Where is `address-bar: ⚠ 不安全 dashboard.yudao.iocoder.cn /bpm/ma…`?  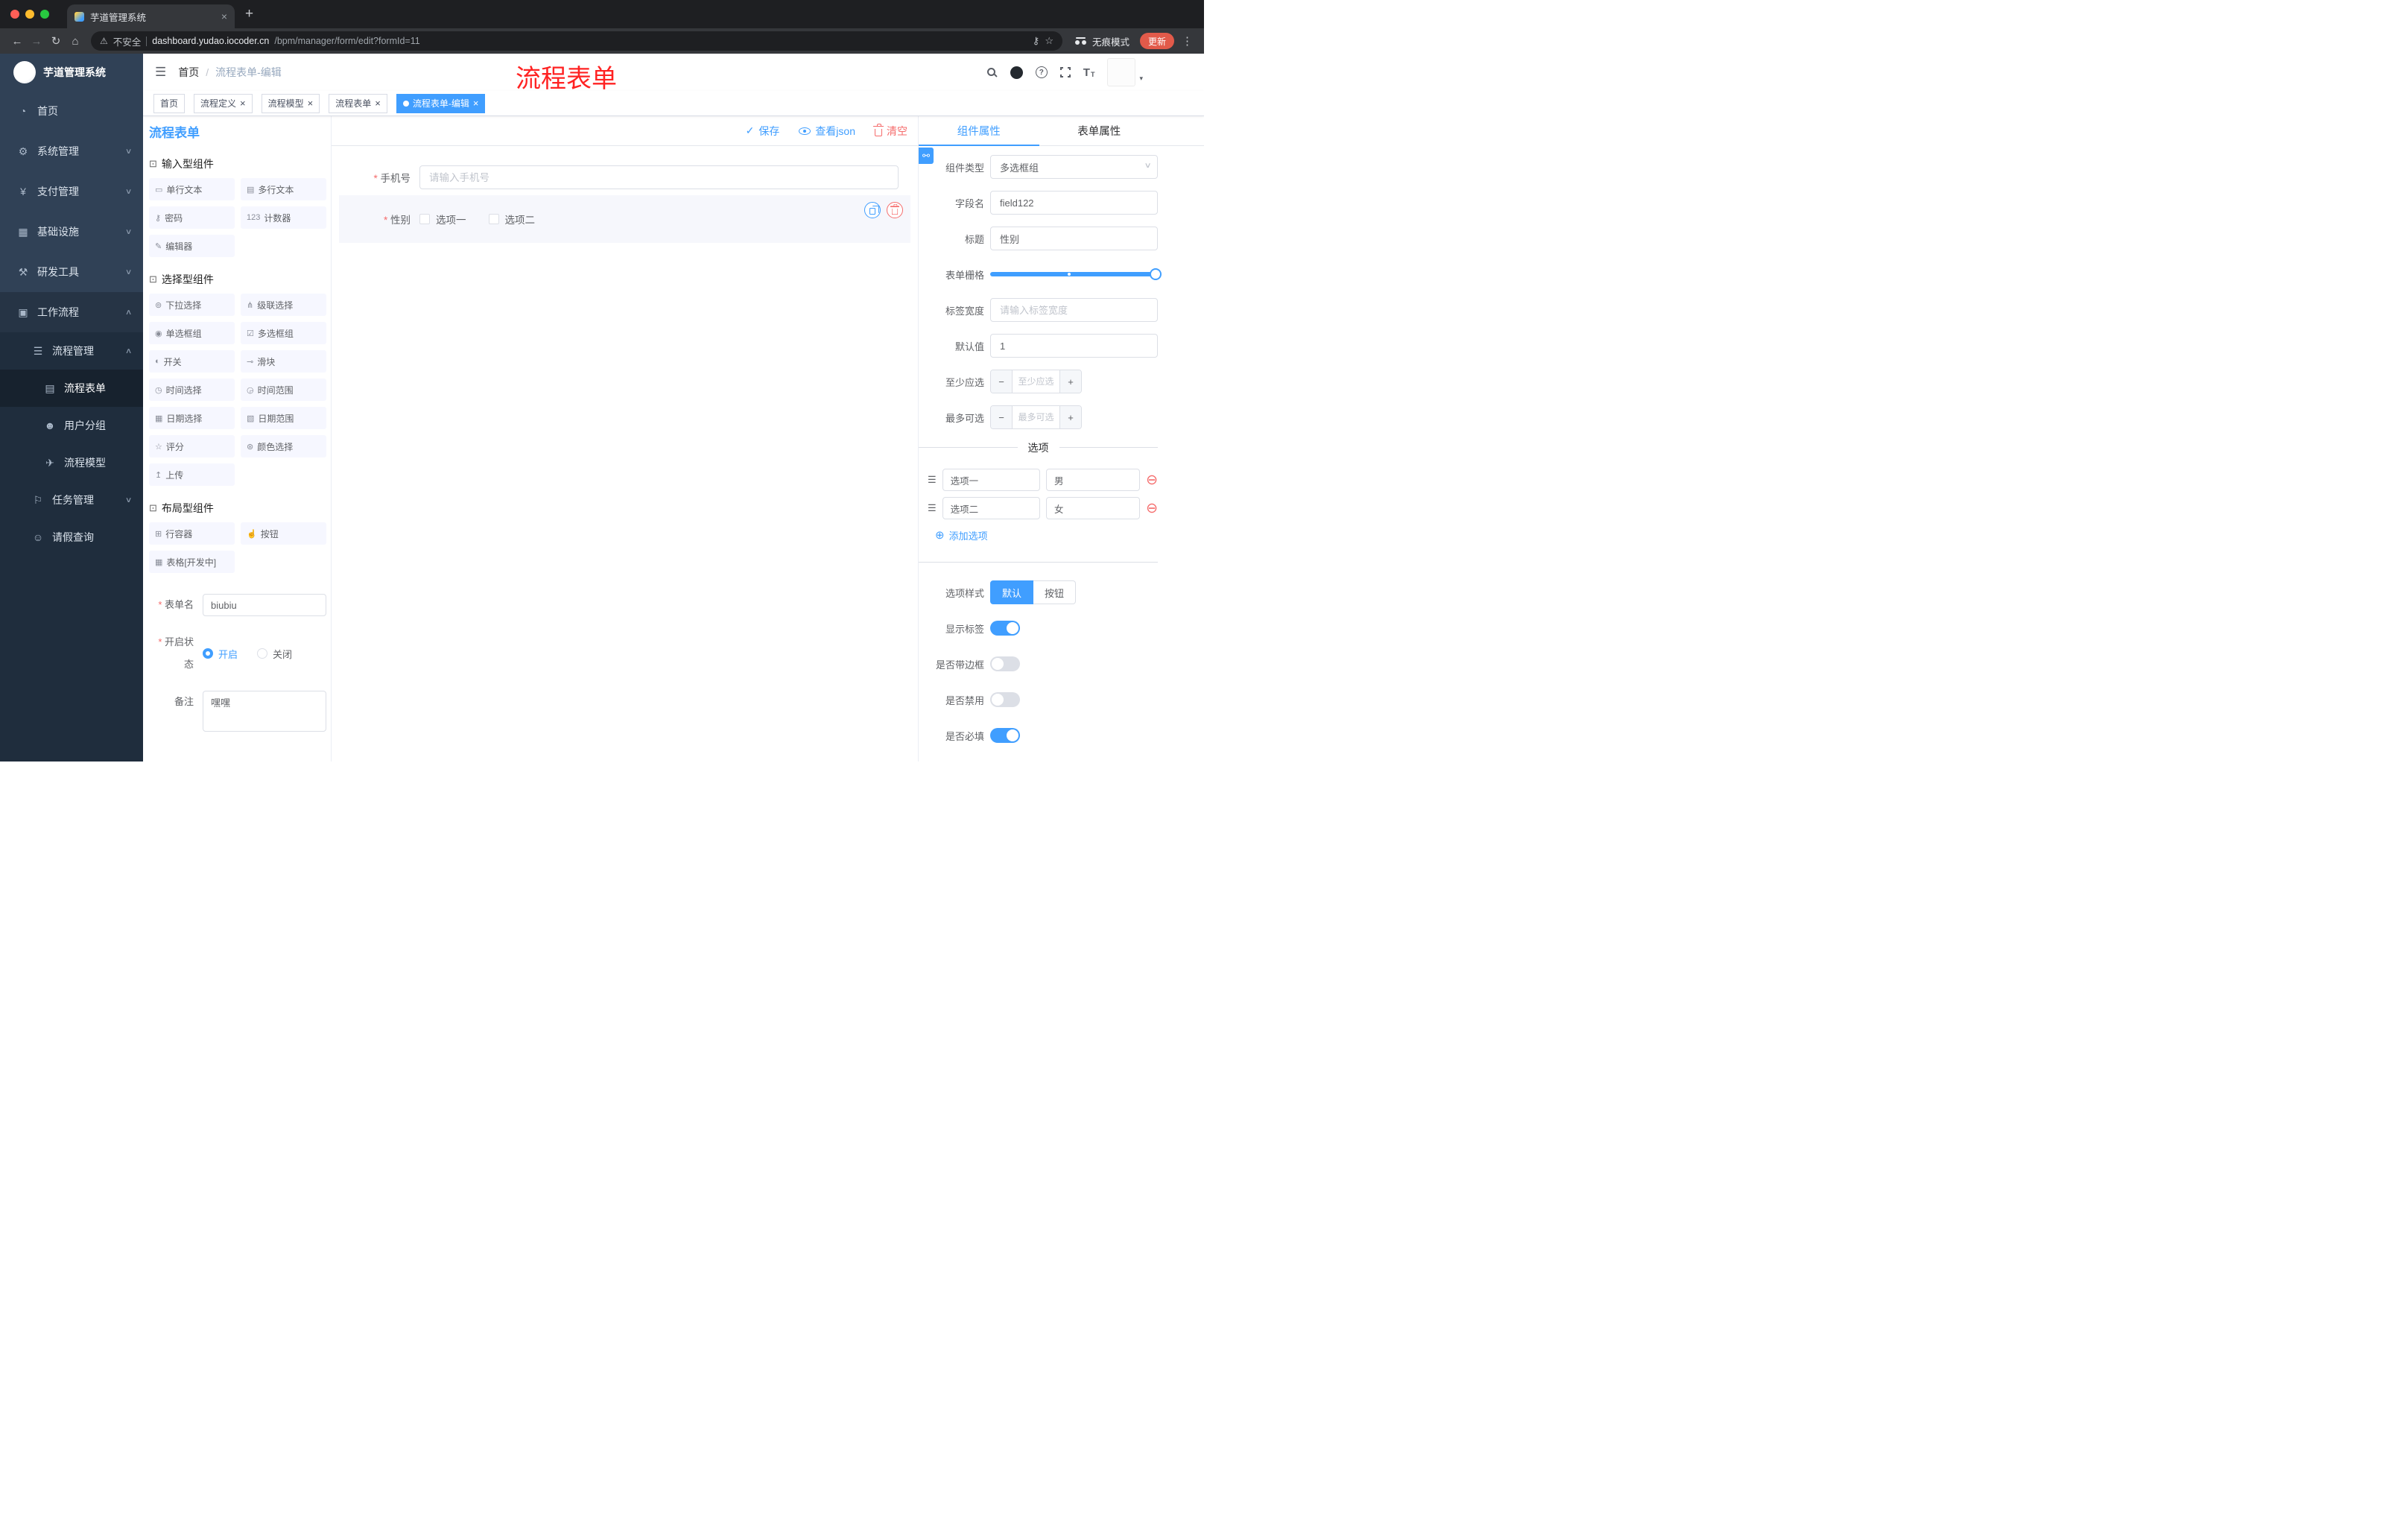 address-bar: ⚠ 不安全 dashboard.yudao.iocoder.cn /bpm/ma… is located at coordinates (576, 41).